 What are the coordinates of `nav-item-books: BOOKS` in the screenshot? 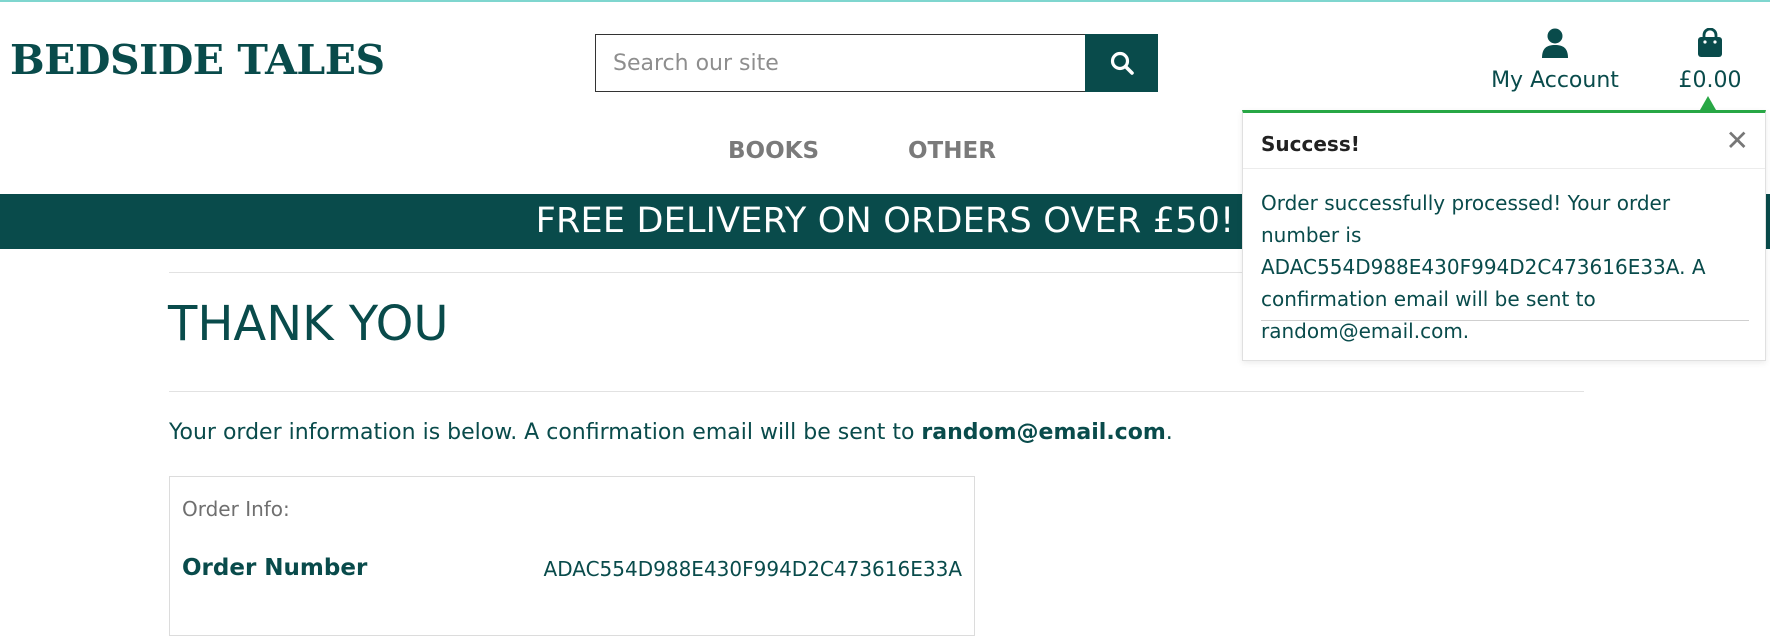 It's located at (773, 151).